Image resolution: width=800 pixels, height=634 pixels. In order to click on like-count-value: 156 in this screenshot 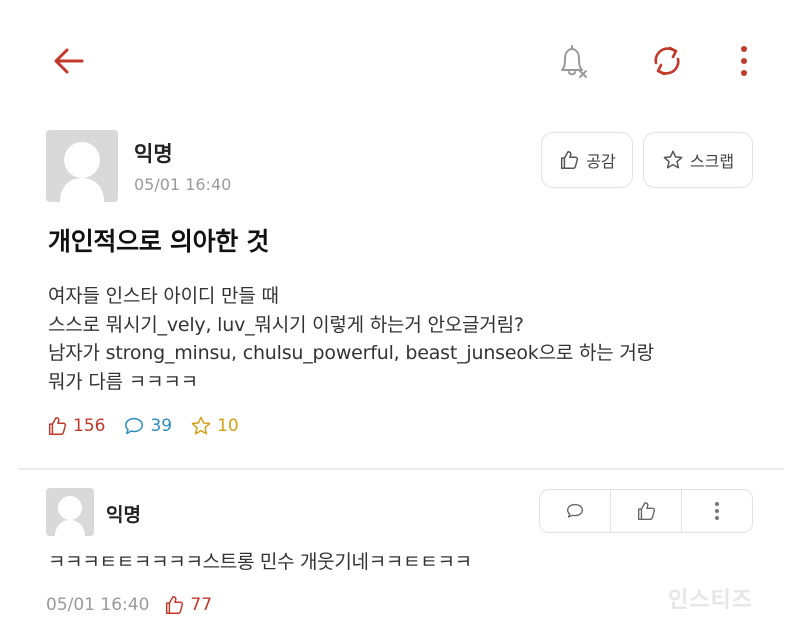, I will do `click(89, 426)`.